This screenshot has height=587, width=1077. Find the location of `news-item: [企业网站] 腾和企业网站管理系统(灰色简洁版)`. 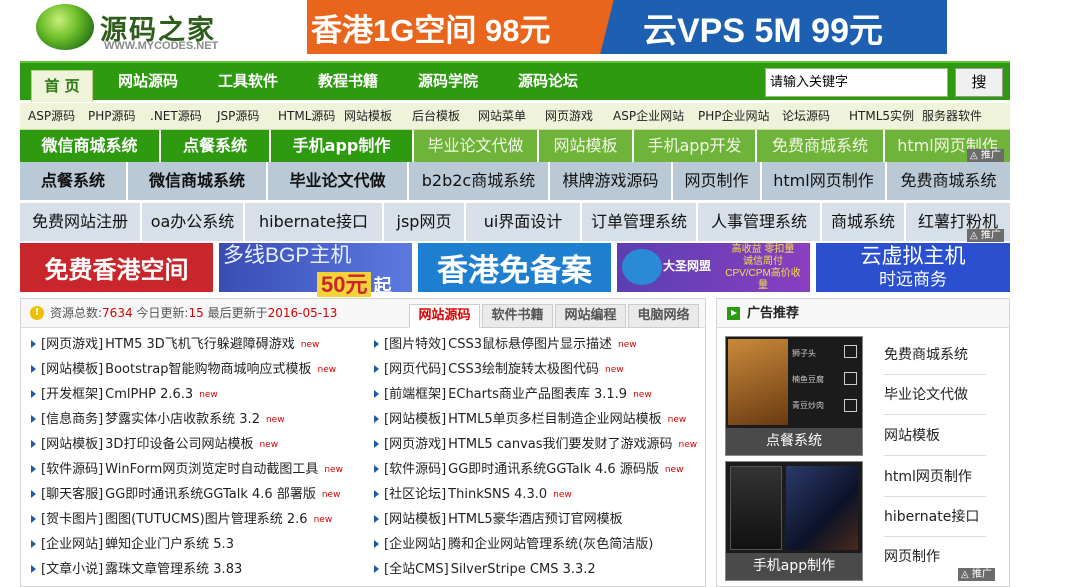

news-item: [企业网站] 腾和企业网站管理系统(灰色简洁版) is located at coordinates (513, 545).